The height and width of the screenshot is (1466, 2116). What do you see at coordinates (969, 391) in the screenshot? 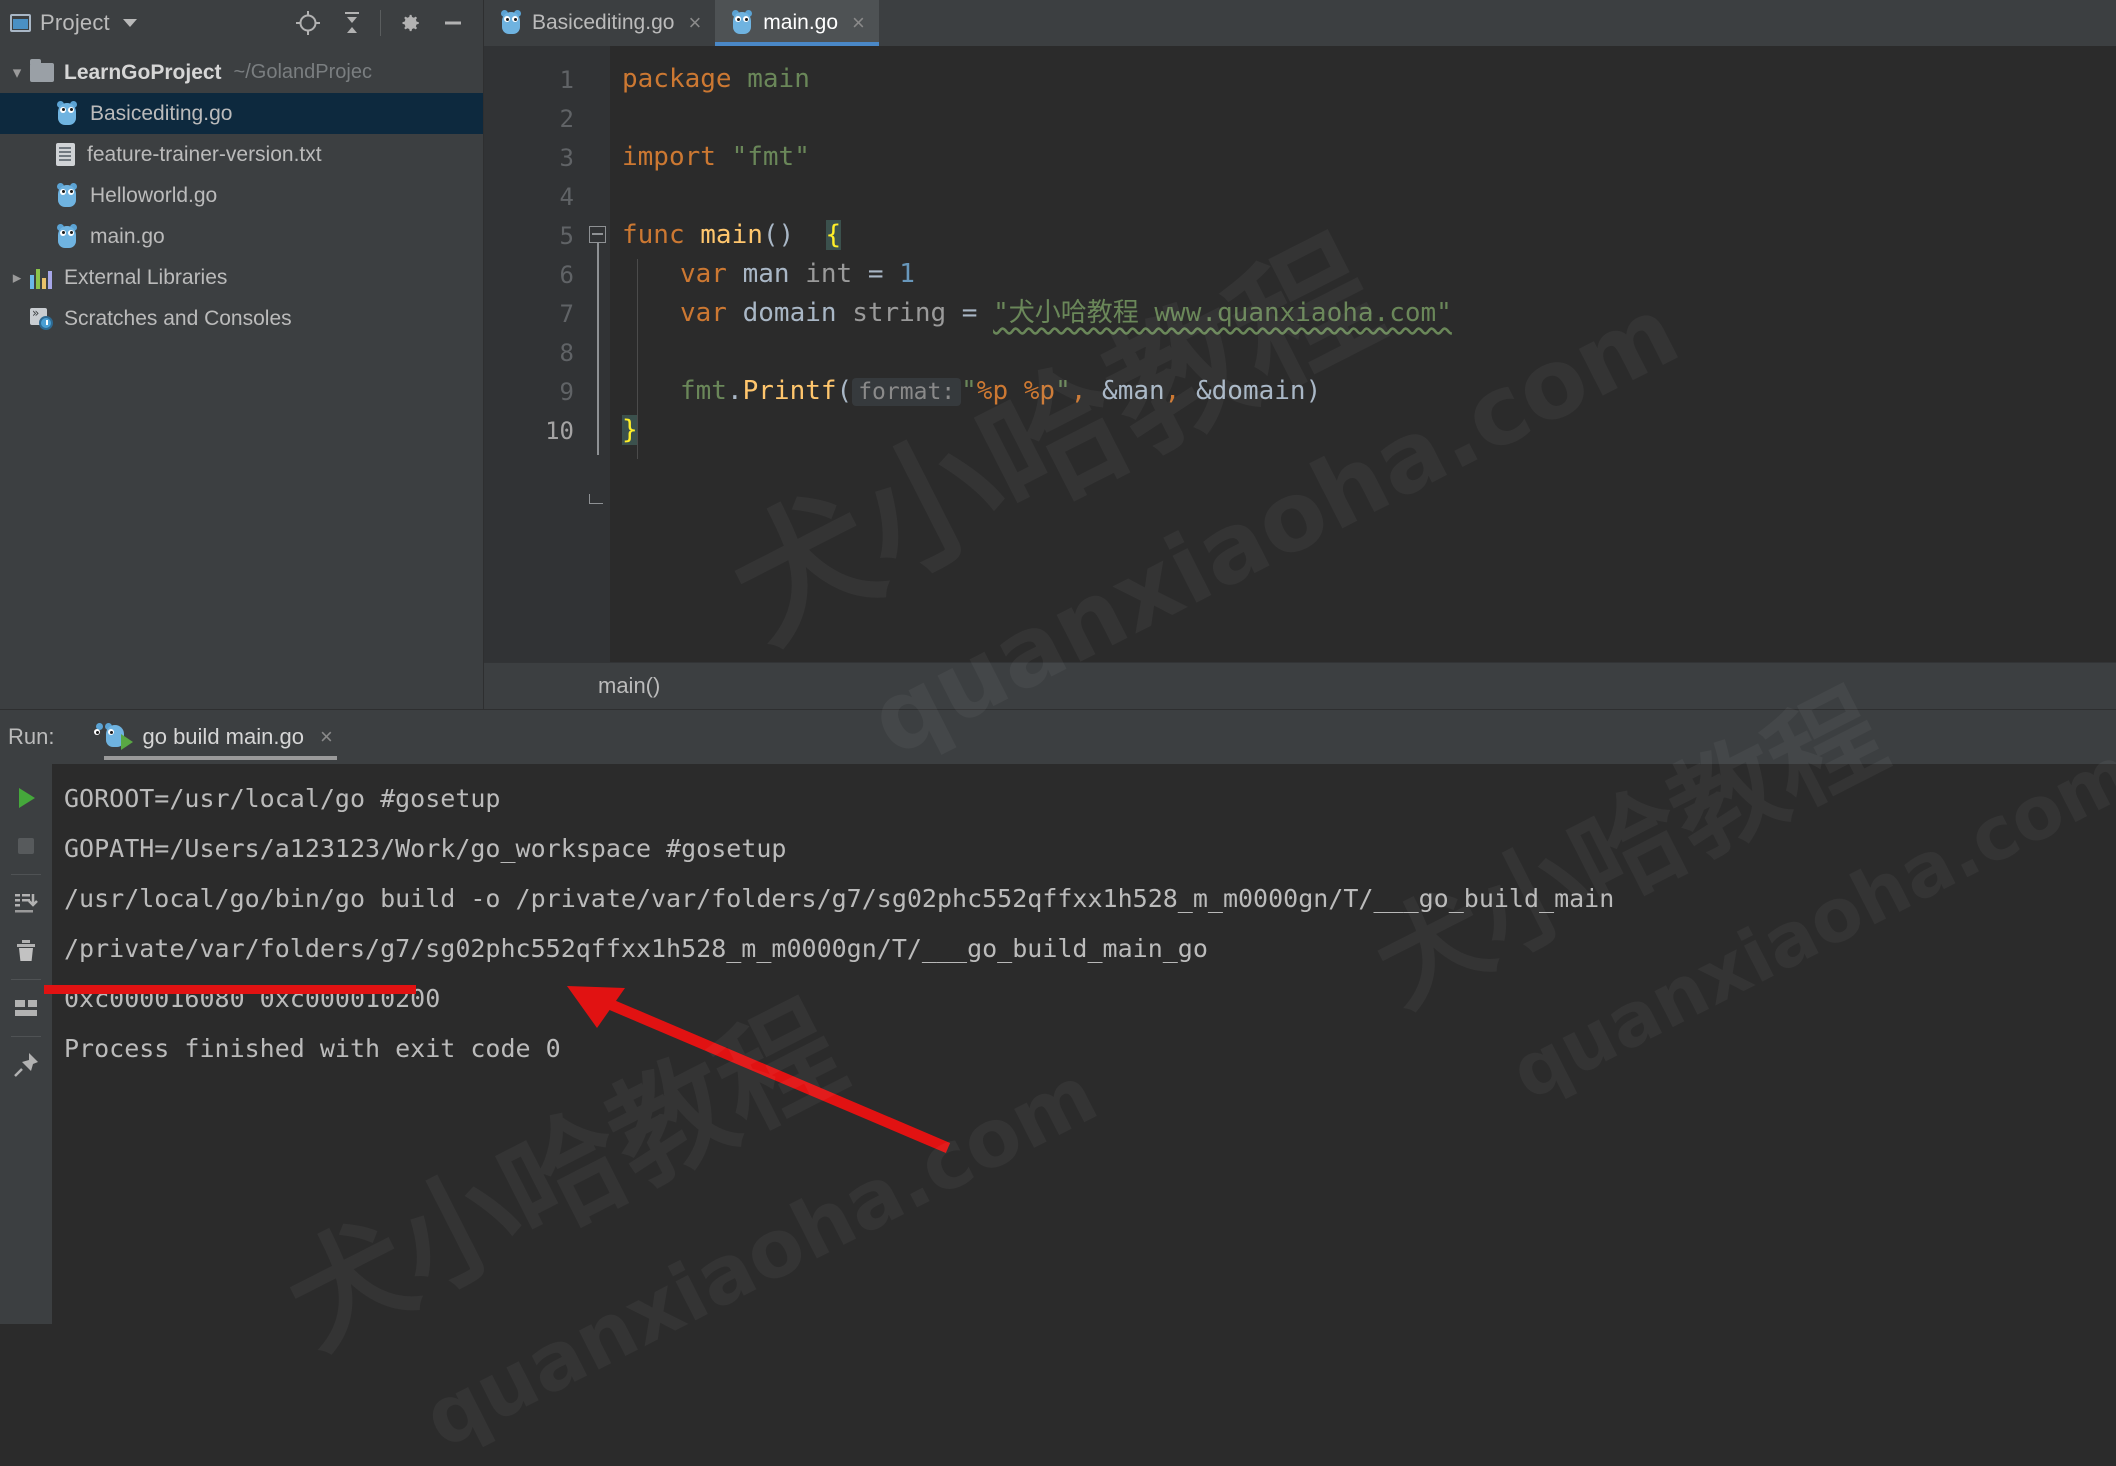
I see `token-quote: "` at bounding box center [969, 391].